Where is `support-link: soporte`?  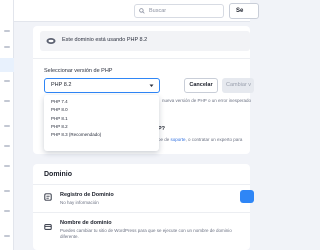 support-link: soporte is located at coordinates (178, 139).